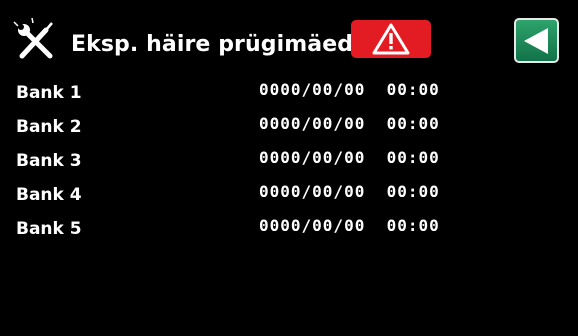  What do you see at coordinates (49, 93) in the screenshot?
I see `bank-label: Bank 1` at bounding box center [49, 93].